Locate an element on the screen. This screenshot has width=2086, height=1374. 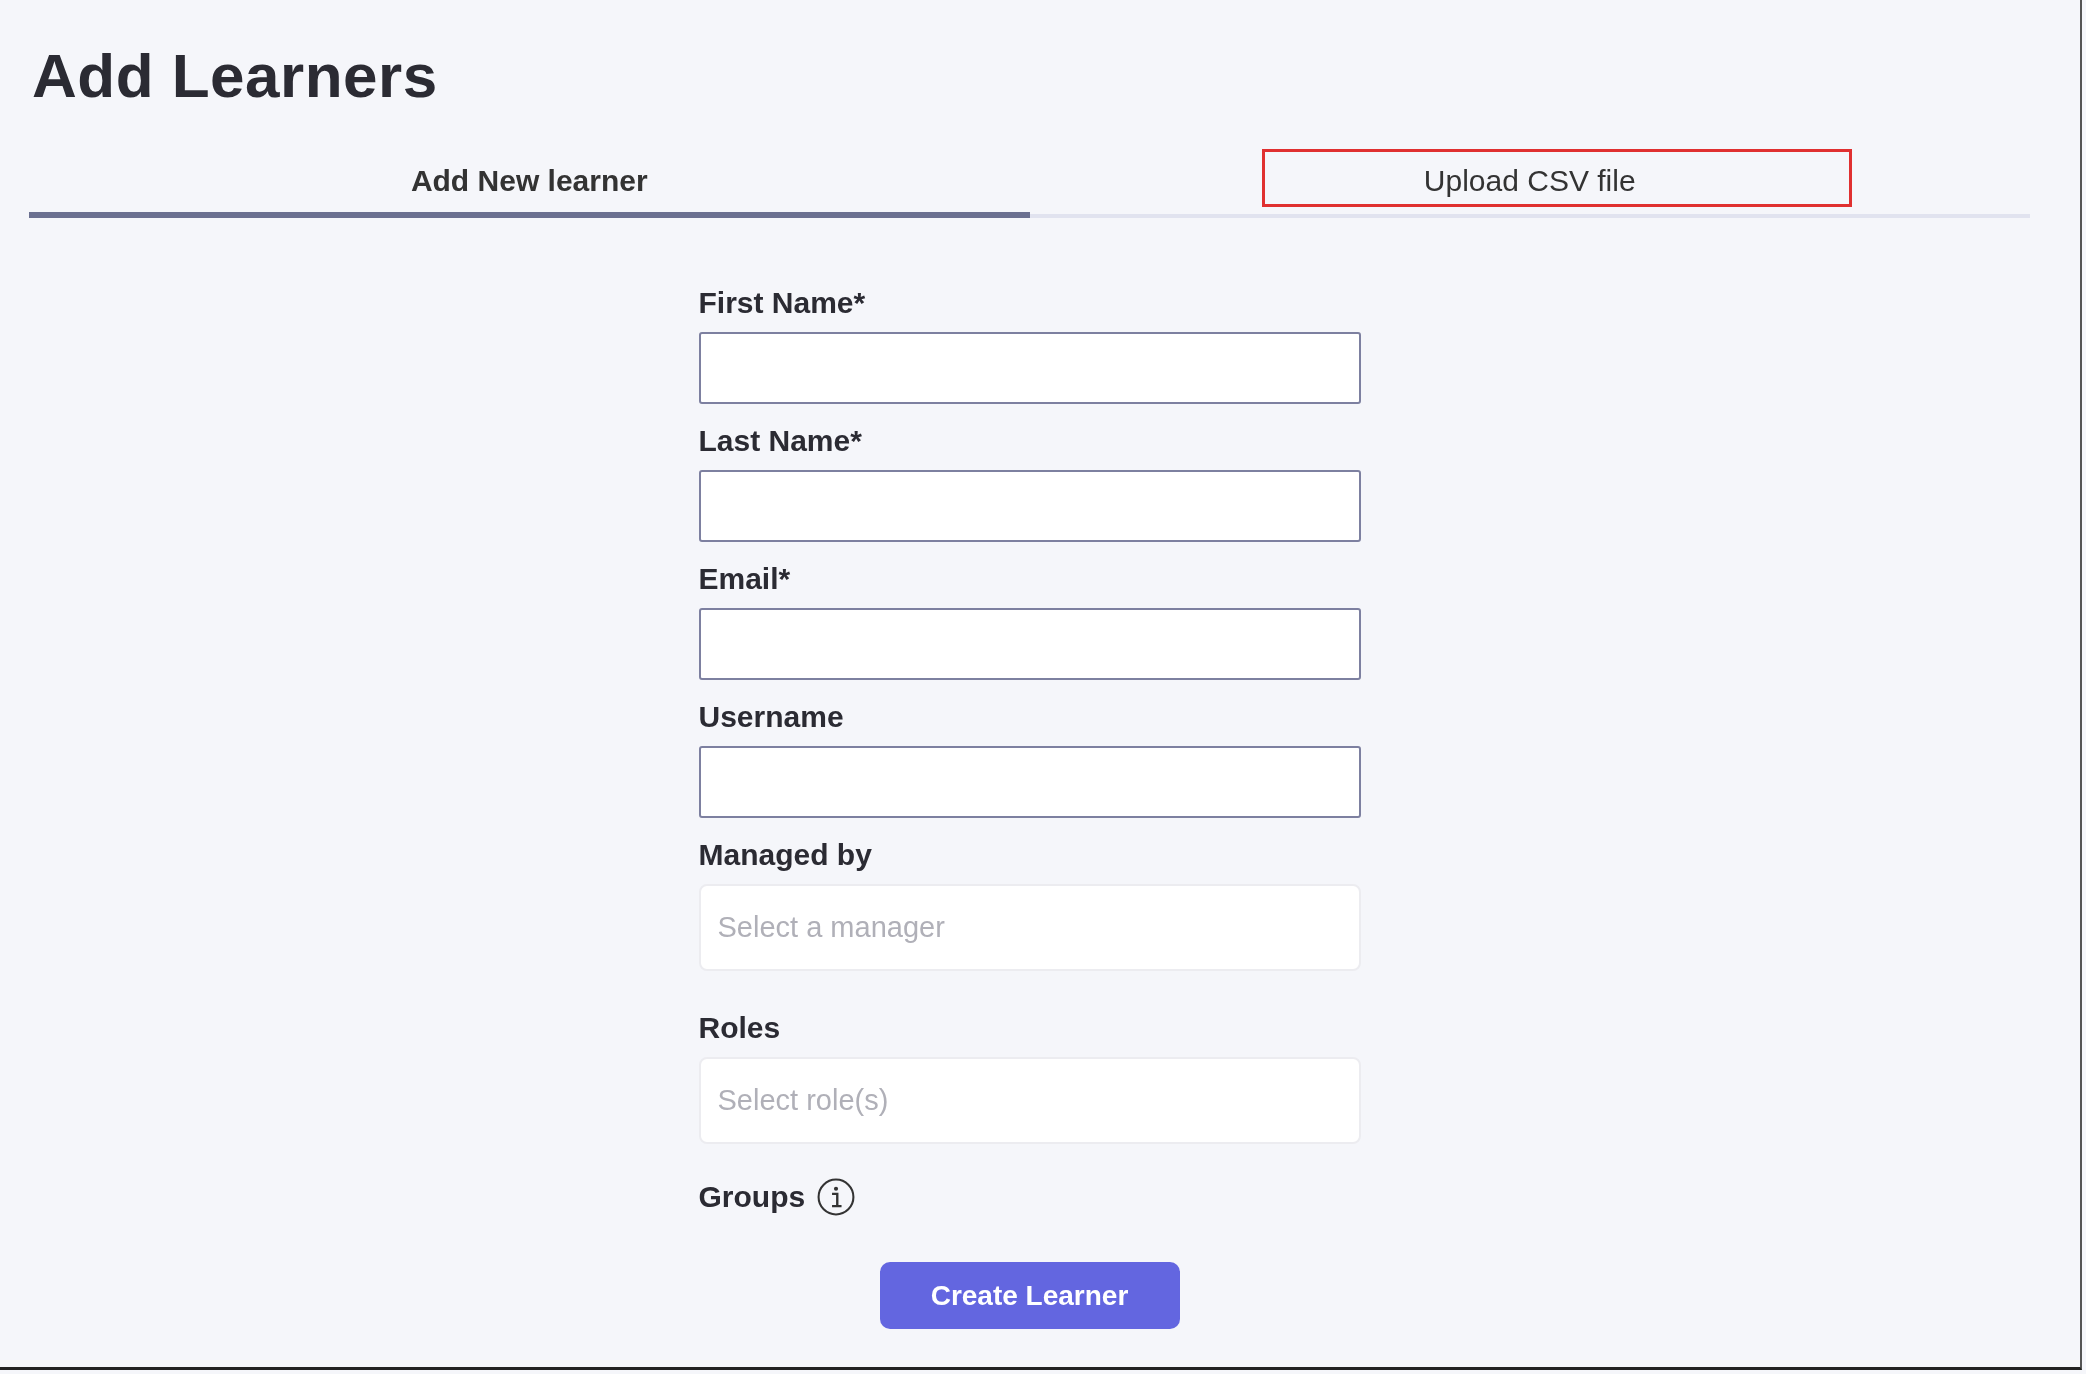
tab: Add New learner is located at coordinates (529, 185).